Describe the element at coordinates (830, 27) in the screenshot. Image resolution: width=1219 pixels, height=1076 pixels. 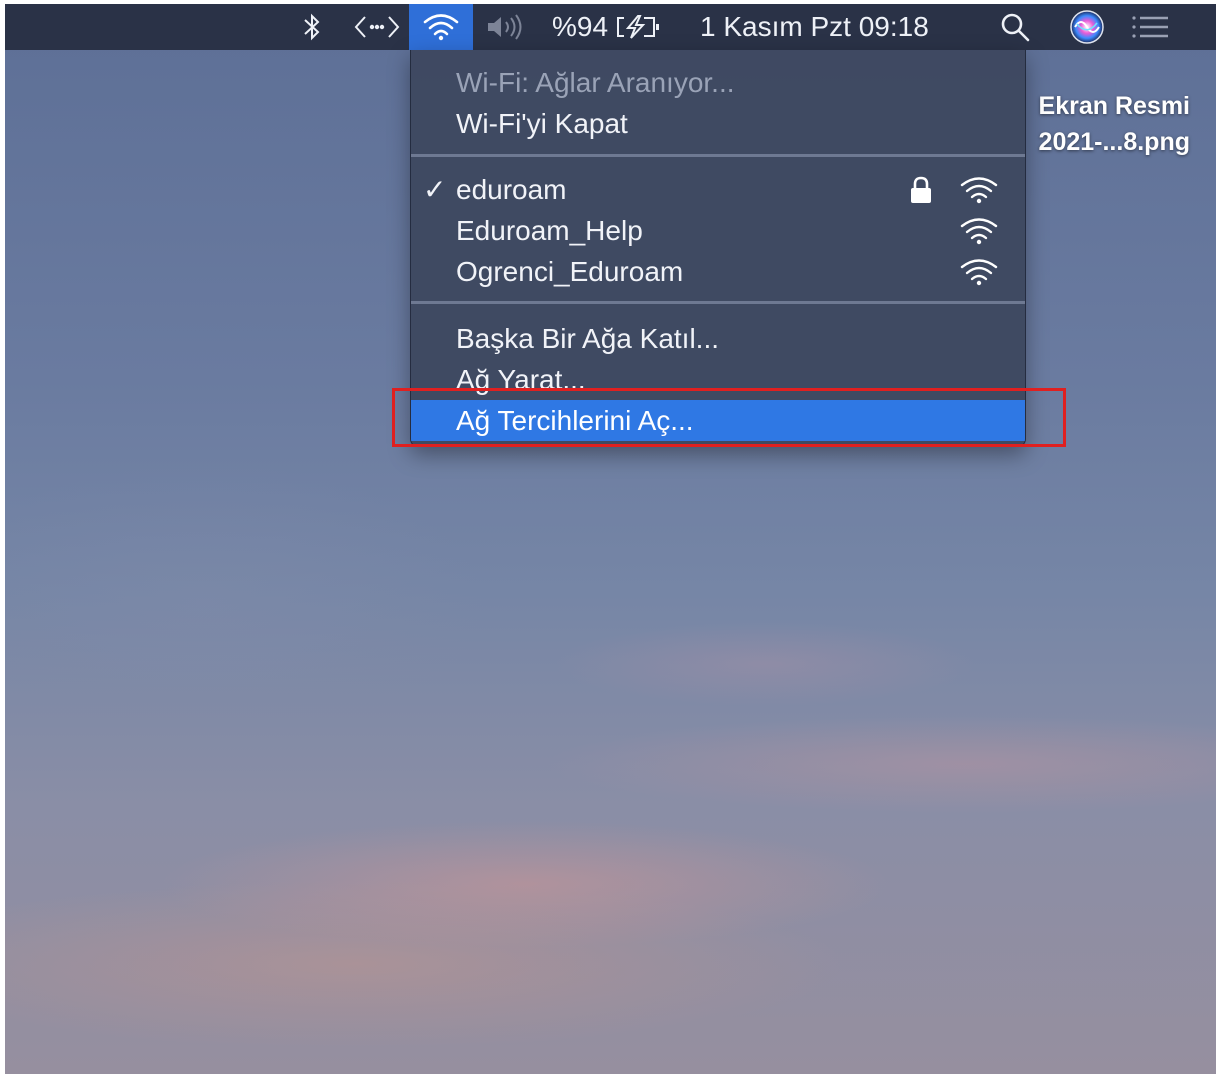
I see `clock: 1 Kasım Pzt 09:18` at that location.